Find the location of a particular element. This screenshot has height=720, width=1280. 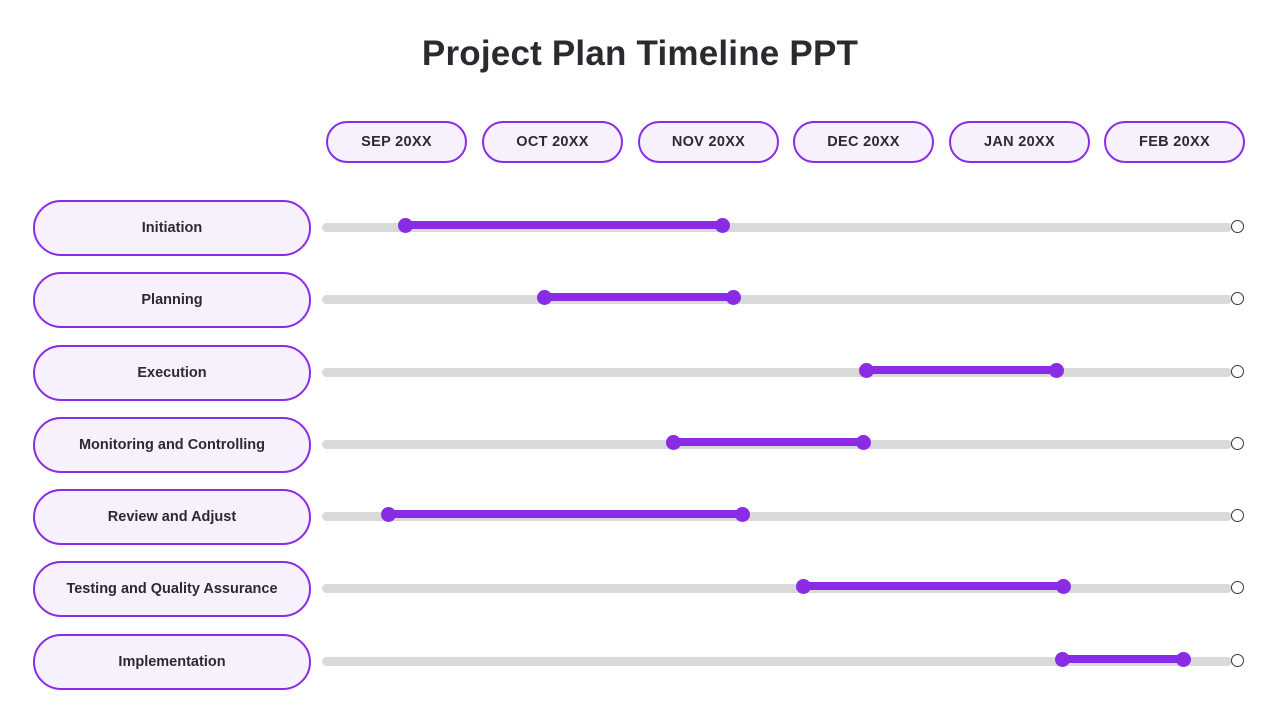

task-label-pill-monitoring-and-controlling: Monitoring and Controlling is located at coordinates (172, 445).